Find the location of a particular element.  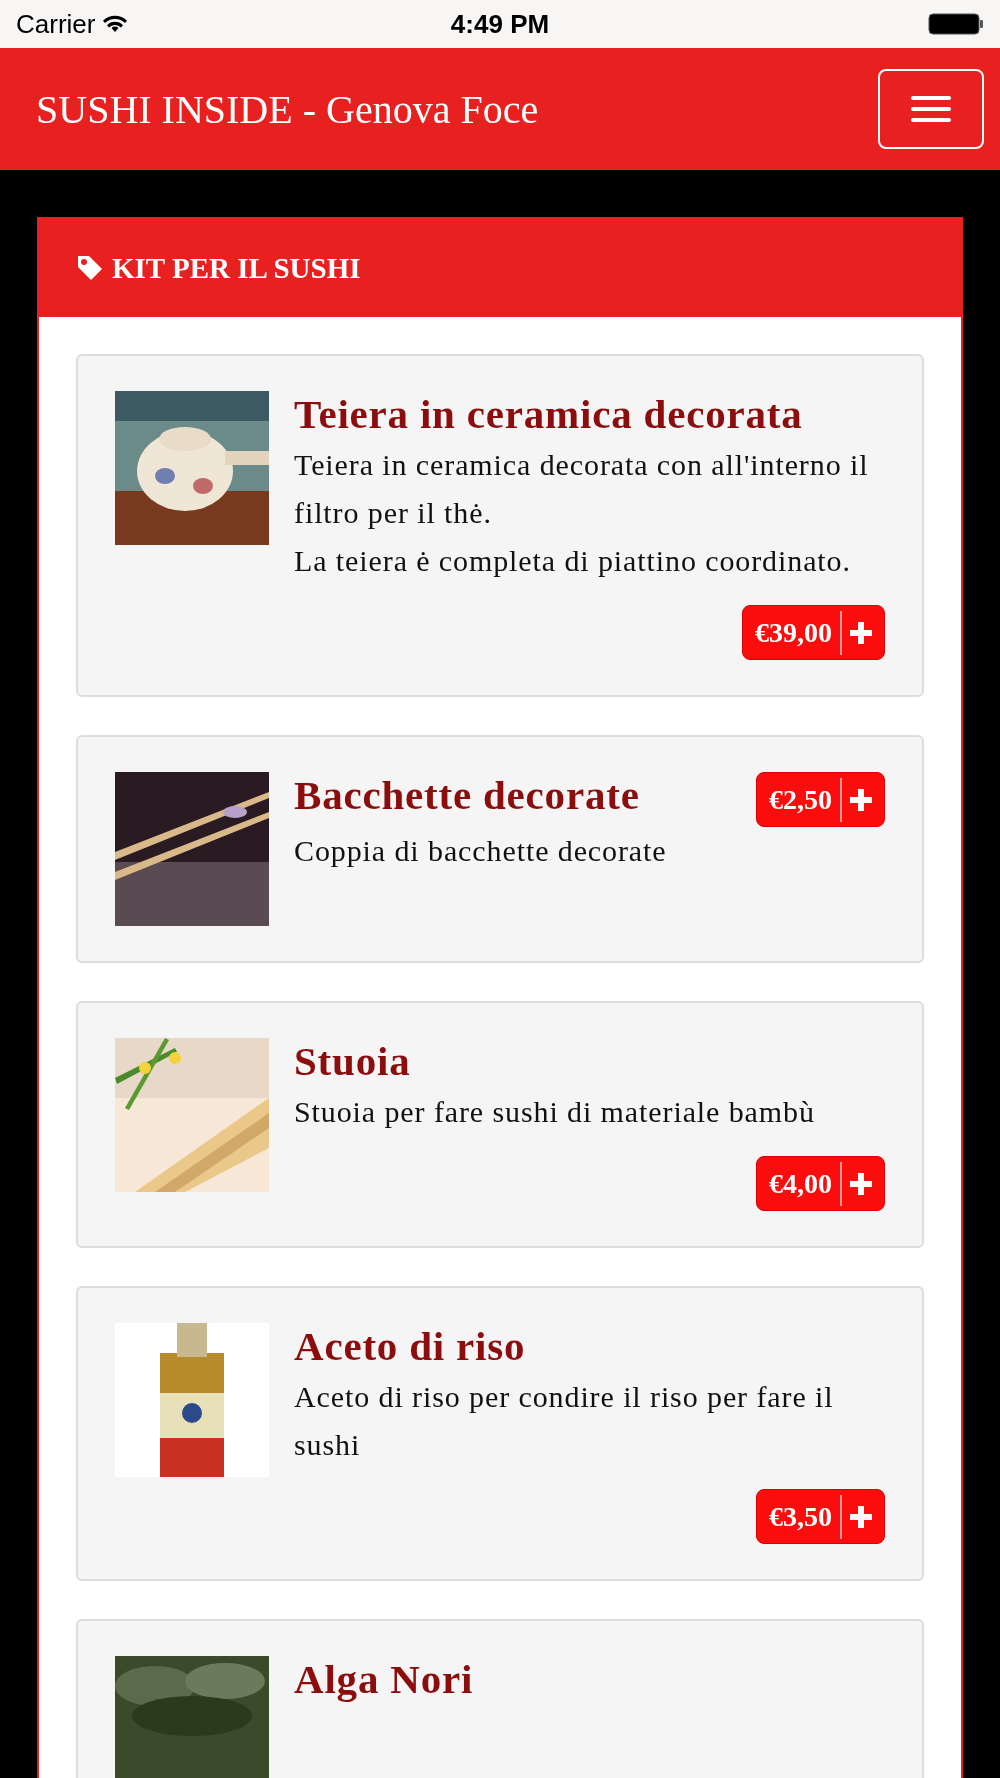

battery-icon is located at coordinates (956, 24).